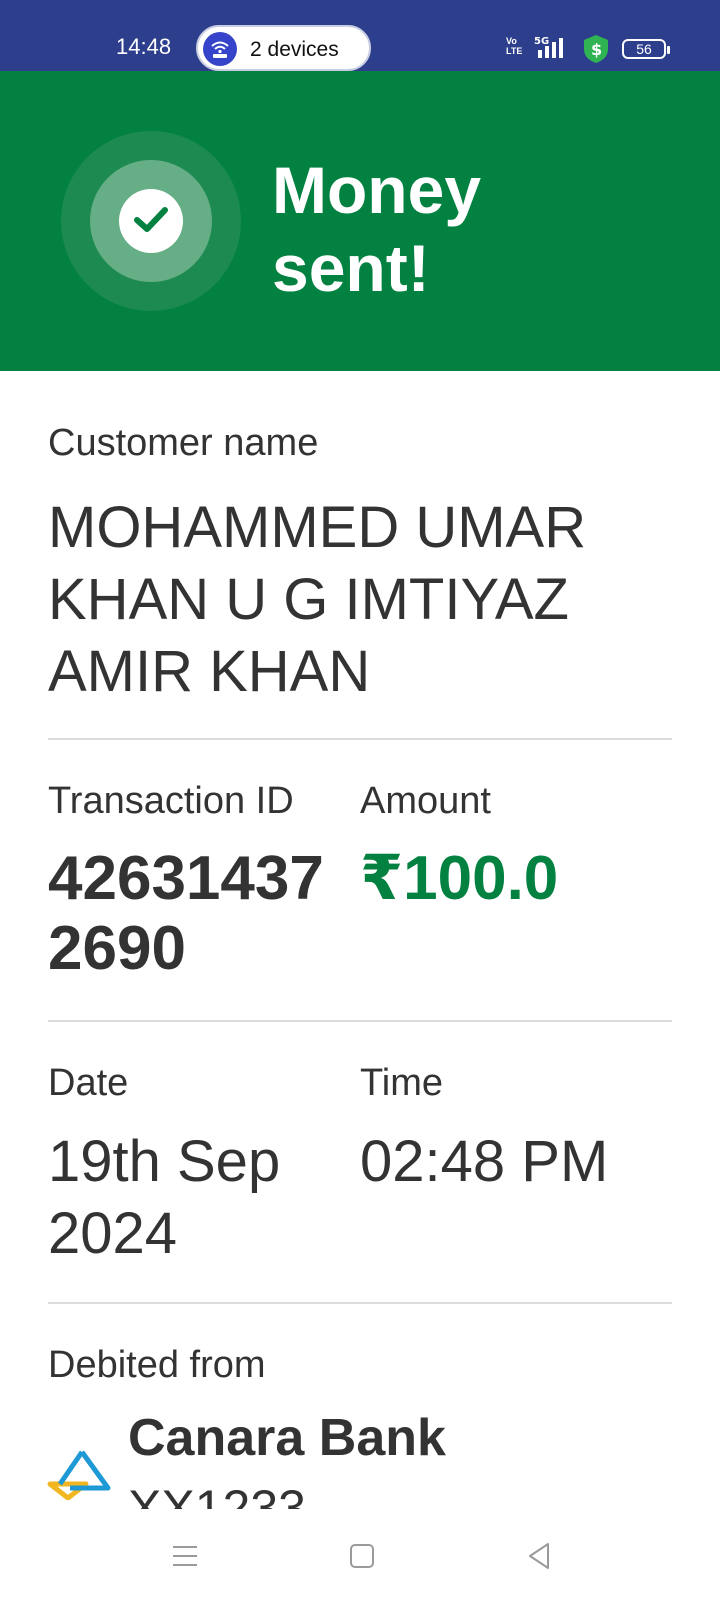 This screenshot has height=1600, width=720. I want to click on customer-name-value: MOHAMMED UMAR KHAN U G IMTIYAZ AMIR KHAN, so click(317, 599).